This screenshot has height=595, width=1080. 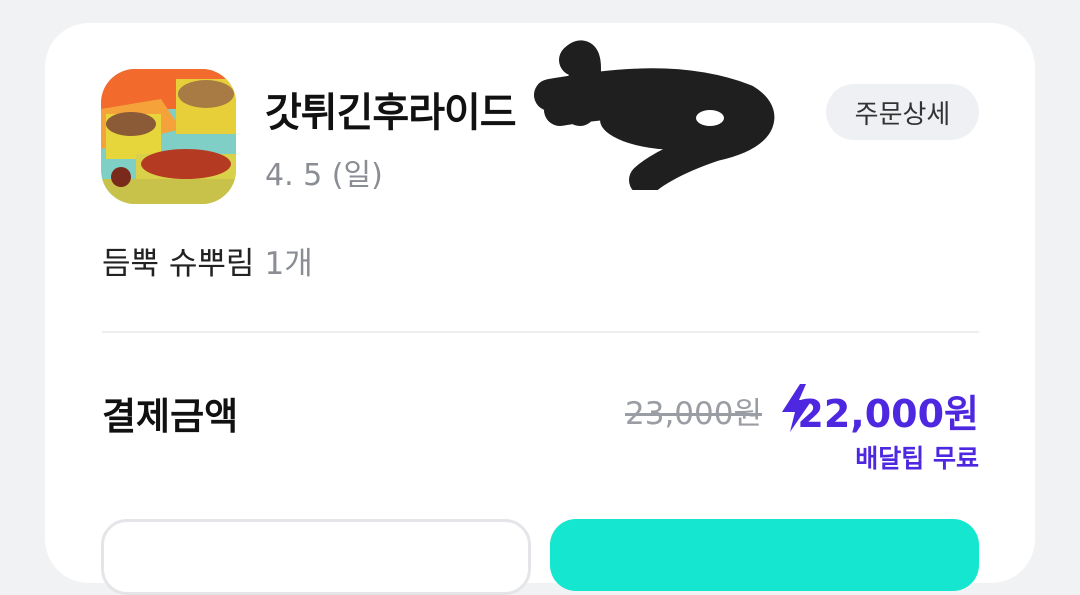 What do you see at coordinates (324, 175) in the screenshot?
I see `order-date: 4. 5 (일)` at bounding box center [324, 175].